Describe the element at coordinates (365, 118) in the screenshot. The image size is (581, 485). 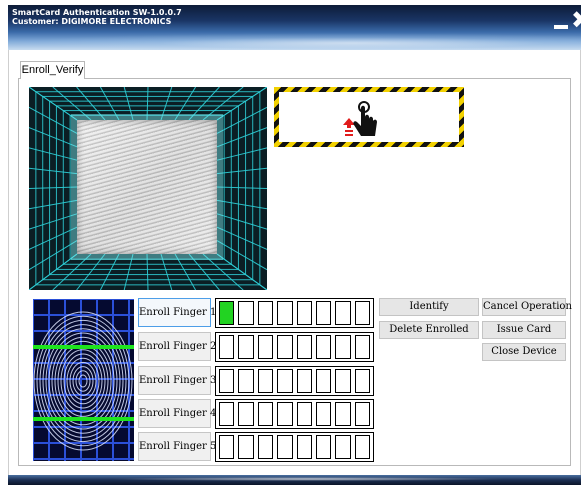
I see `hand-pointer-icon` at that location.